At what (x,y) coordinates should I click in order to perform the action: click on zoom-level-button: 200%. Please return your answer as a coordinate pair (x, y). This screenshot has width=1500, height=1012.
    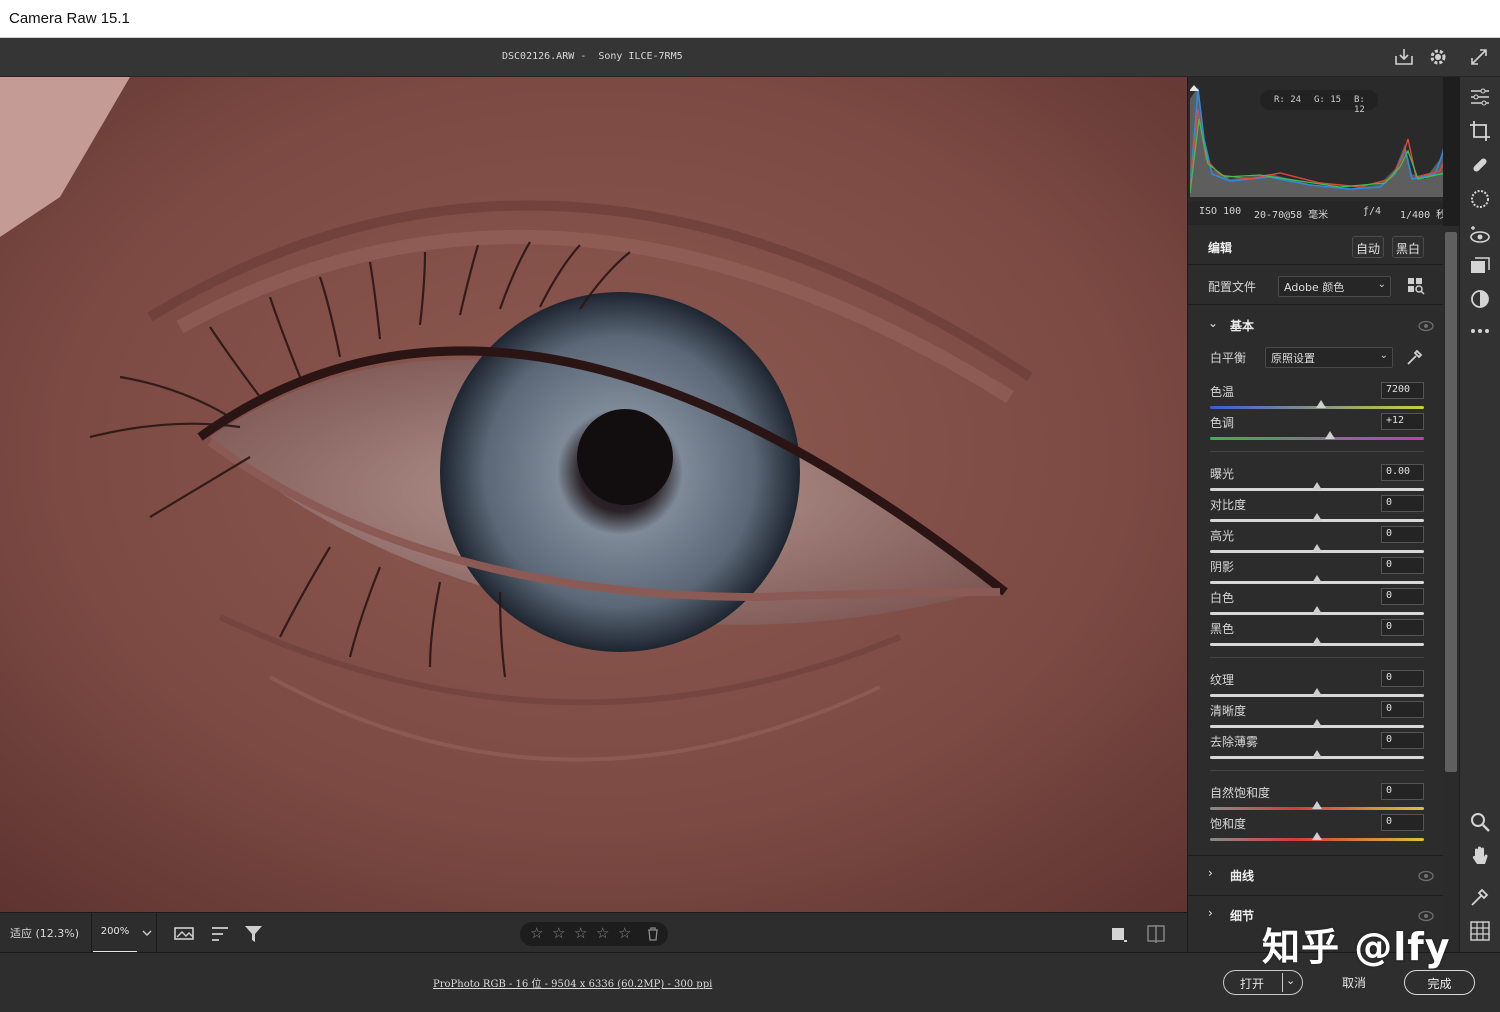
    Looking at the image, I should click on (115, 933).